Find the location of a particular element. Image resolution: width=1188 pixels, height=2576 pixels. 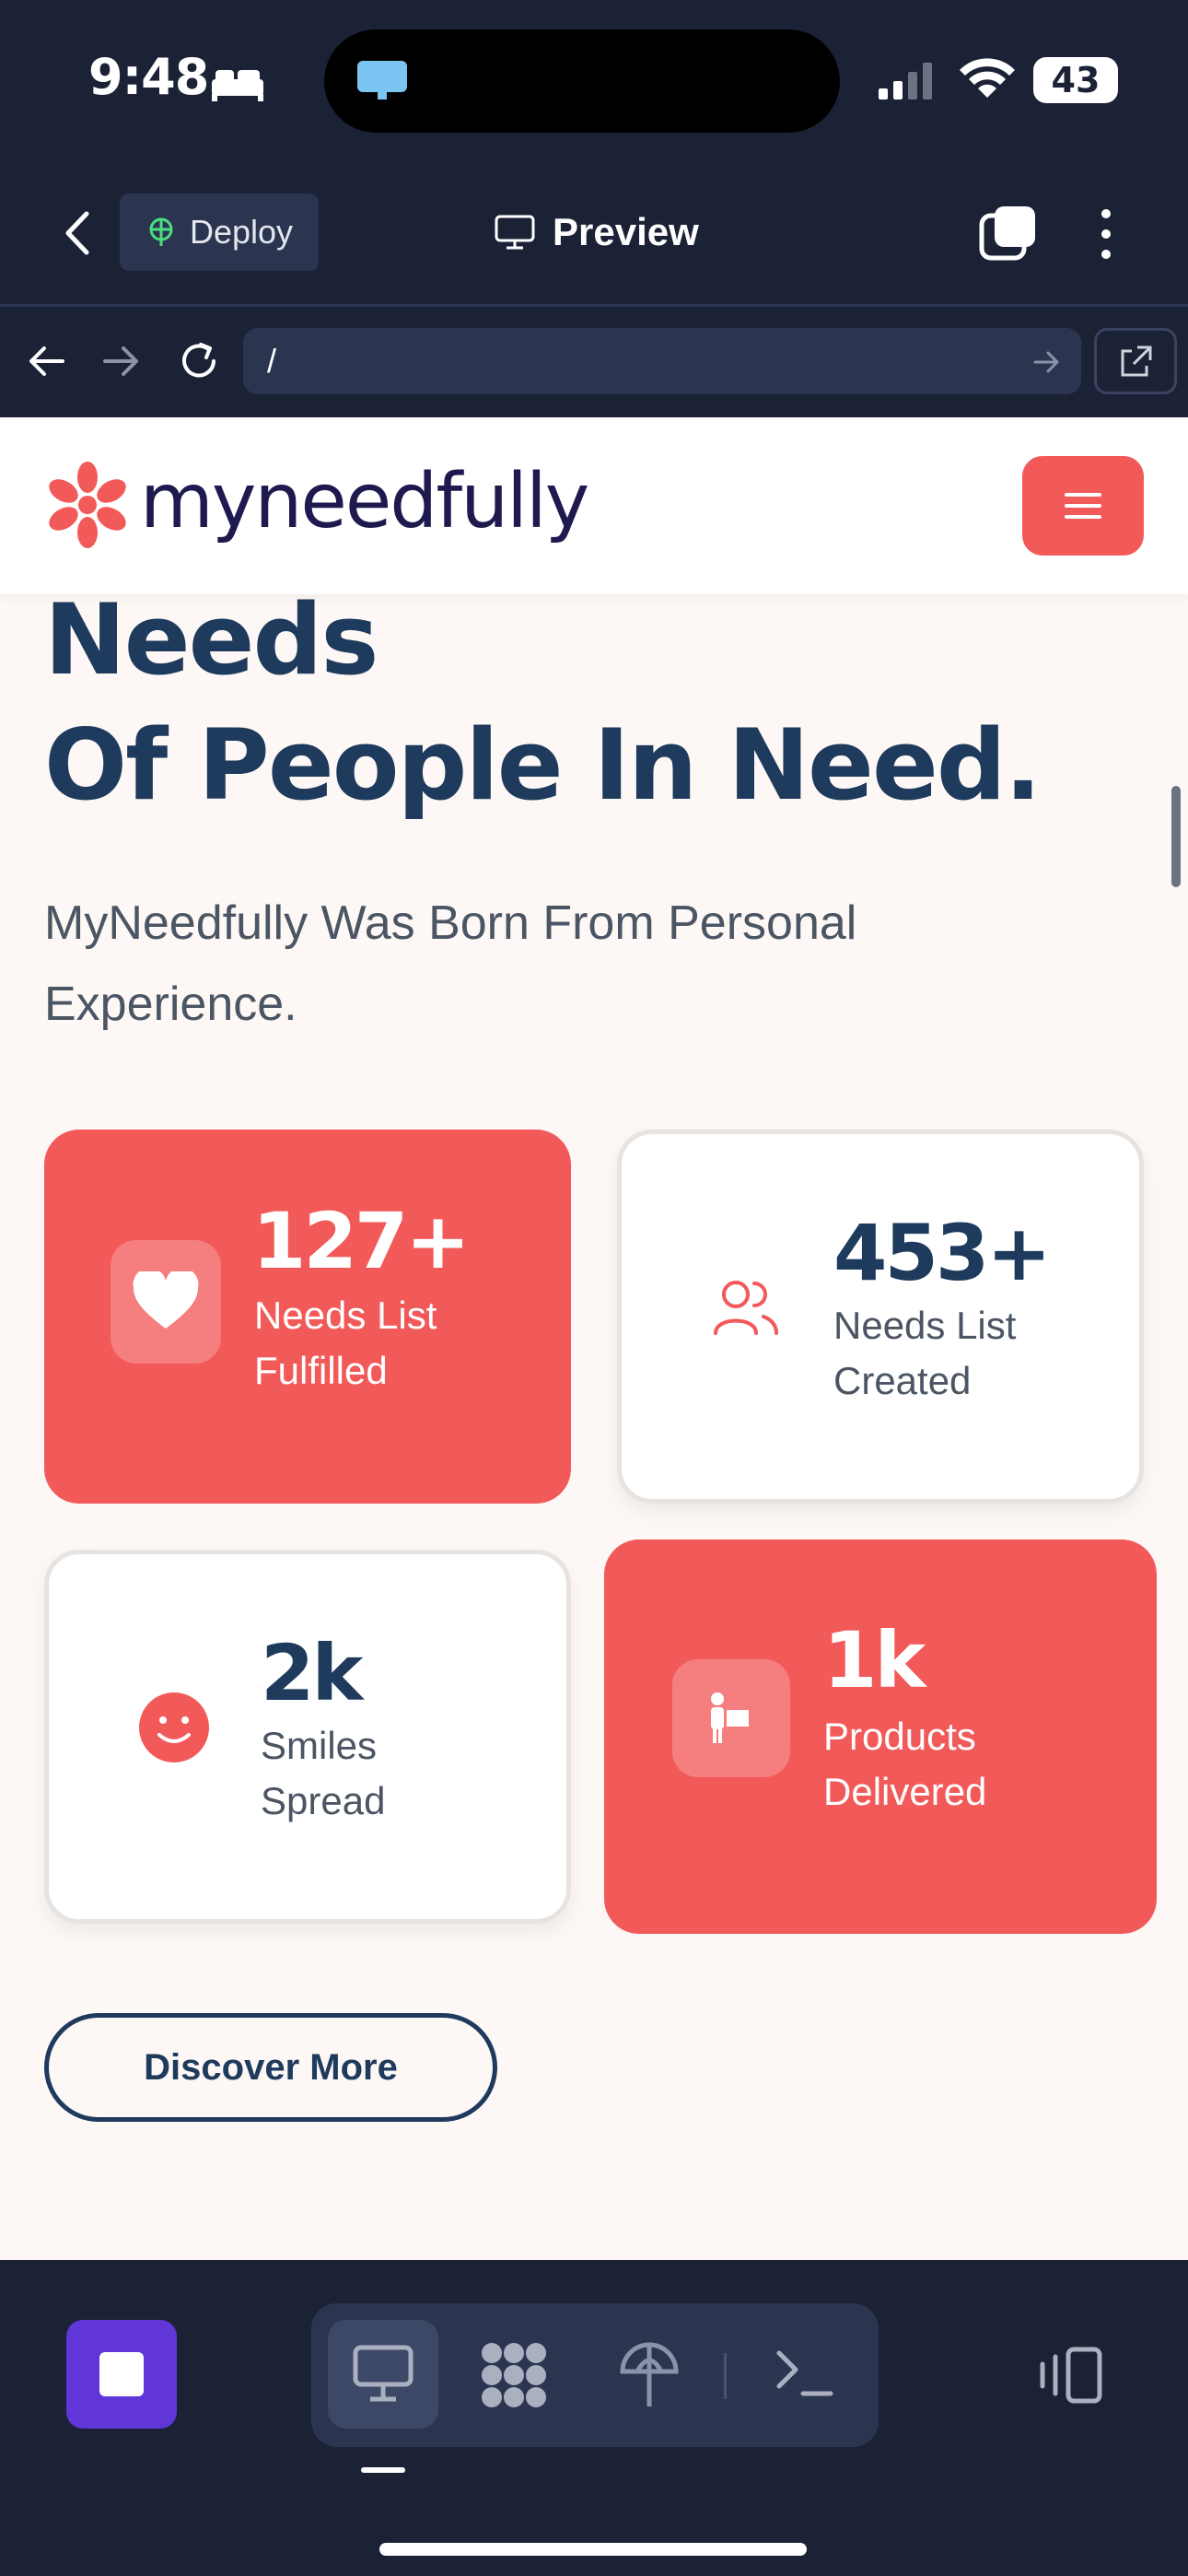

external-link-icon is located at coordinates (1136, 361).